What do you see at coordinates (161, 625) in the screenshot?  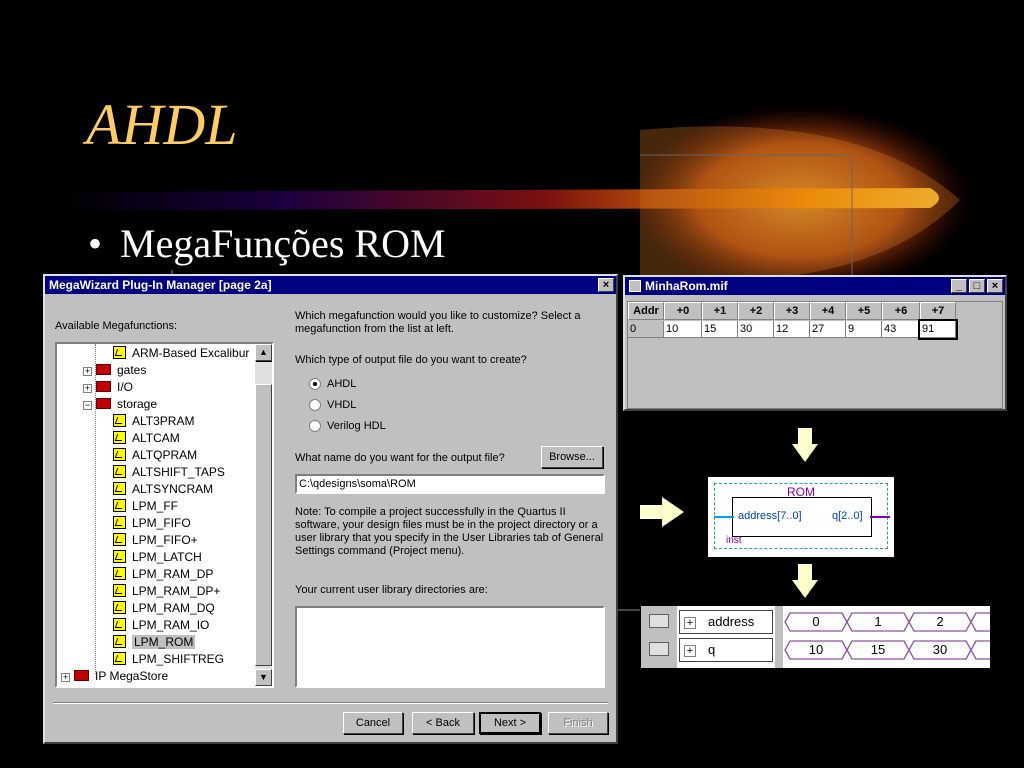 I see `tree-item: LPM_RAM_IO` at bounding box center [161, 625].